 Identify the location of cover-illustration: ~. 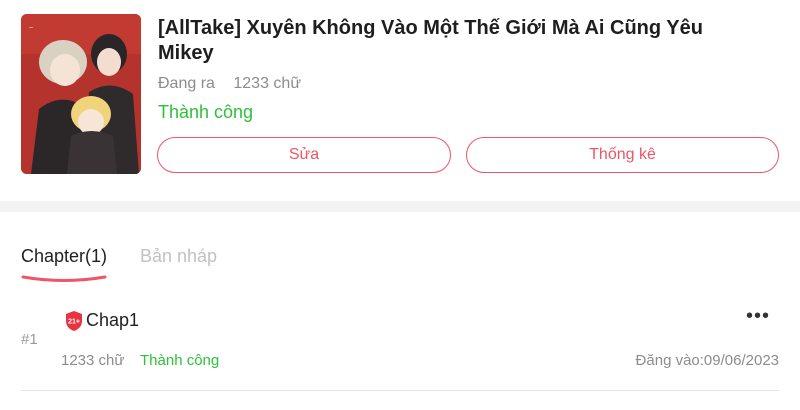
(81, 94).